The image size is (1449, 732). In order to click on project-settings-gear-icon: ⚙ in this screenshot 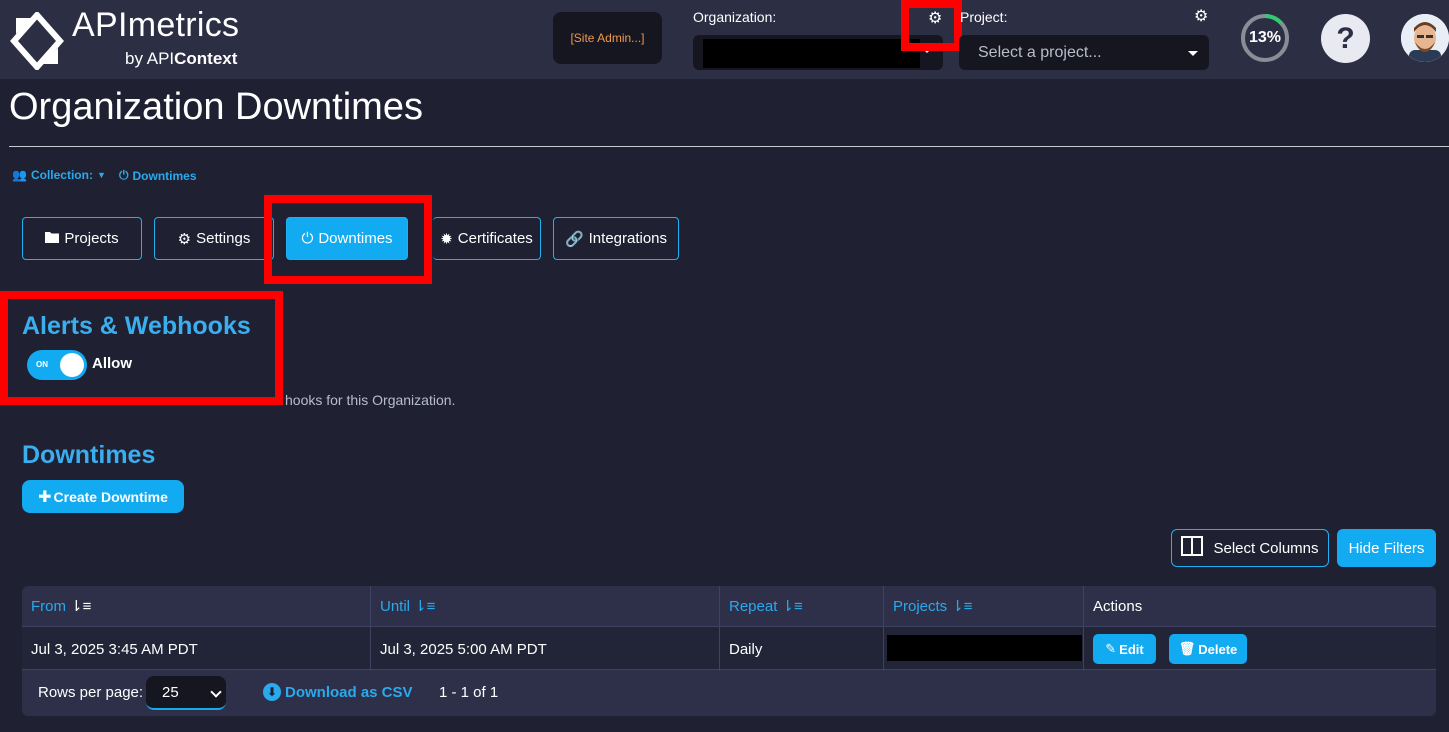, I will do `click(1201, 16)`.